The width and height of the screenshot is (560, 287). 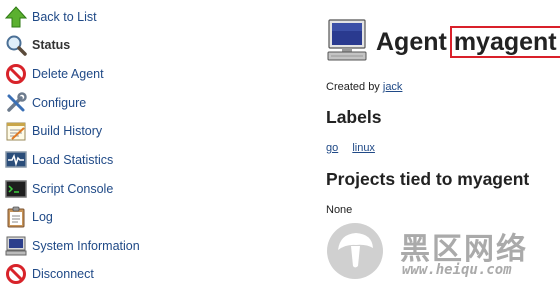 I want to click on sidebar-item-back-to-list: Back to List, so click(x=50, y=17).